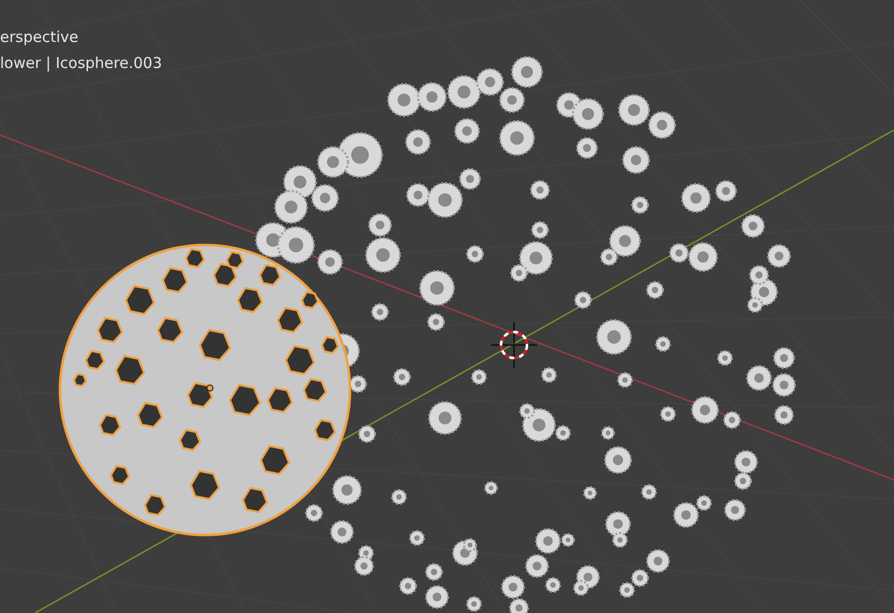 This screenshot has height=613, width=894. I want to click on cursor-icon, so click(514, 345).